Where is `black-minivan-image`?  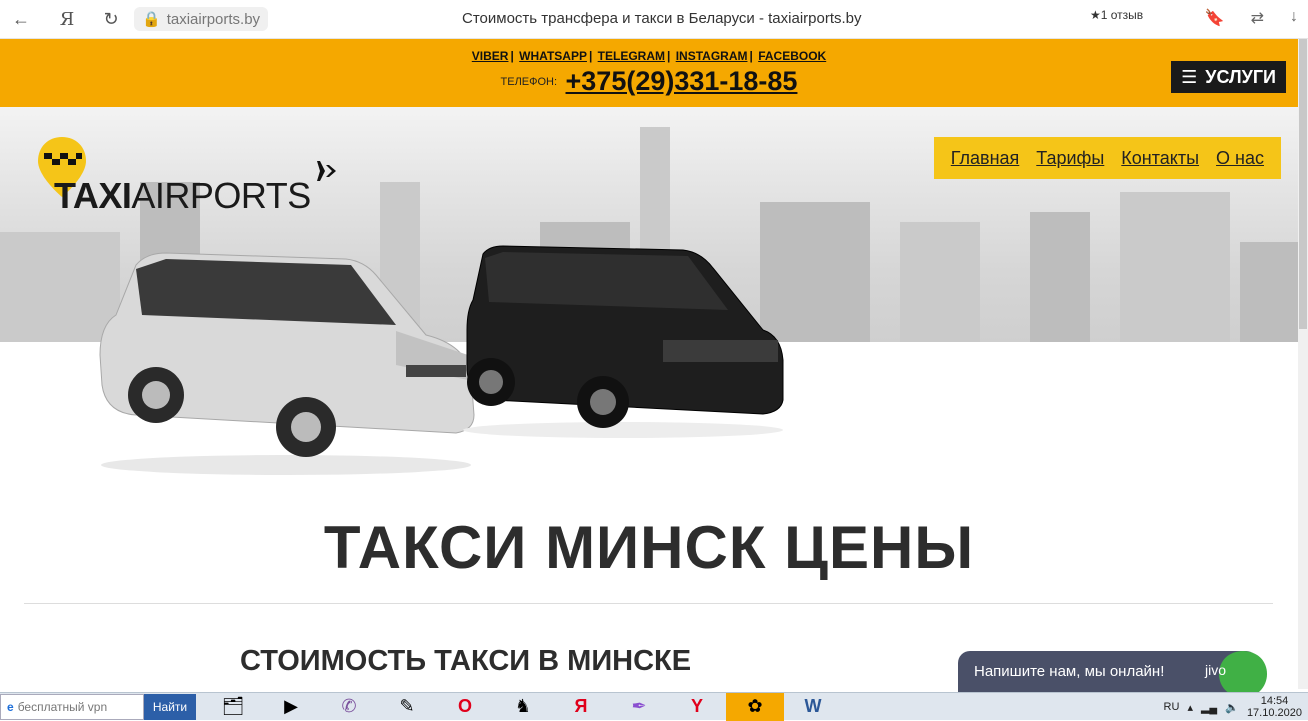 black-minivan-image is located at coordinates (623, 341).